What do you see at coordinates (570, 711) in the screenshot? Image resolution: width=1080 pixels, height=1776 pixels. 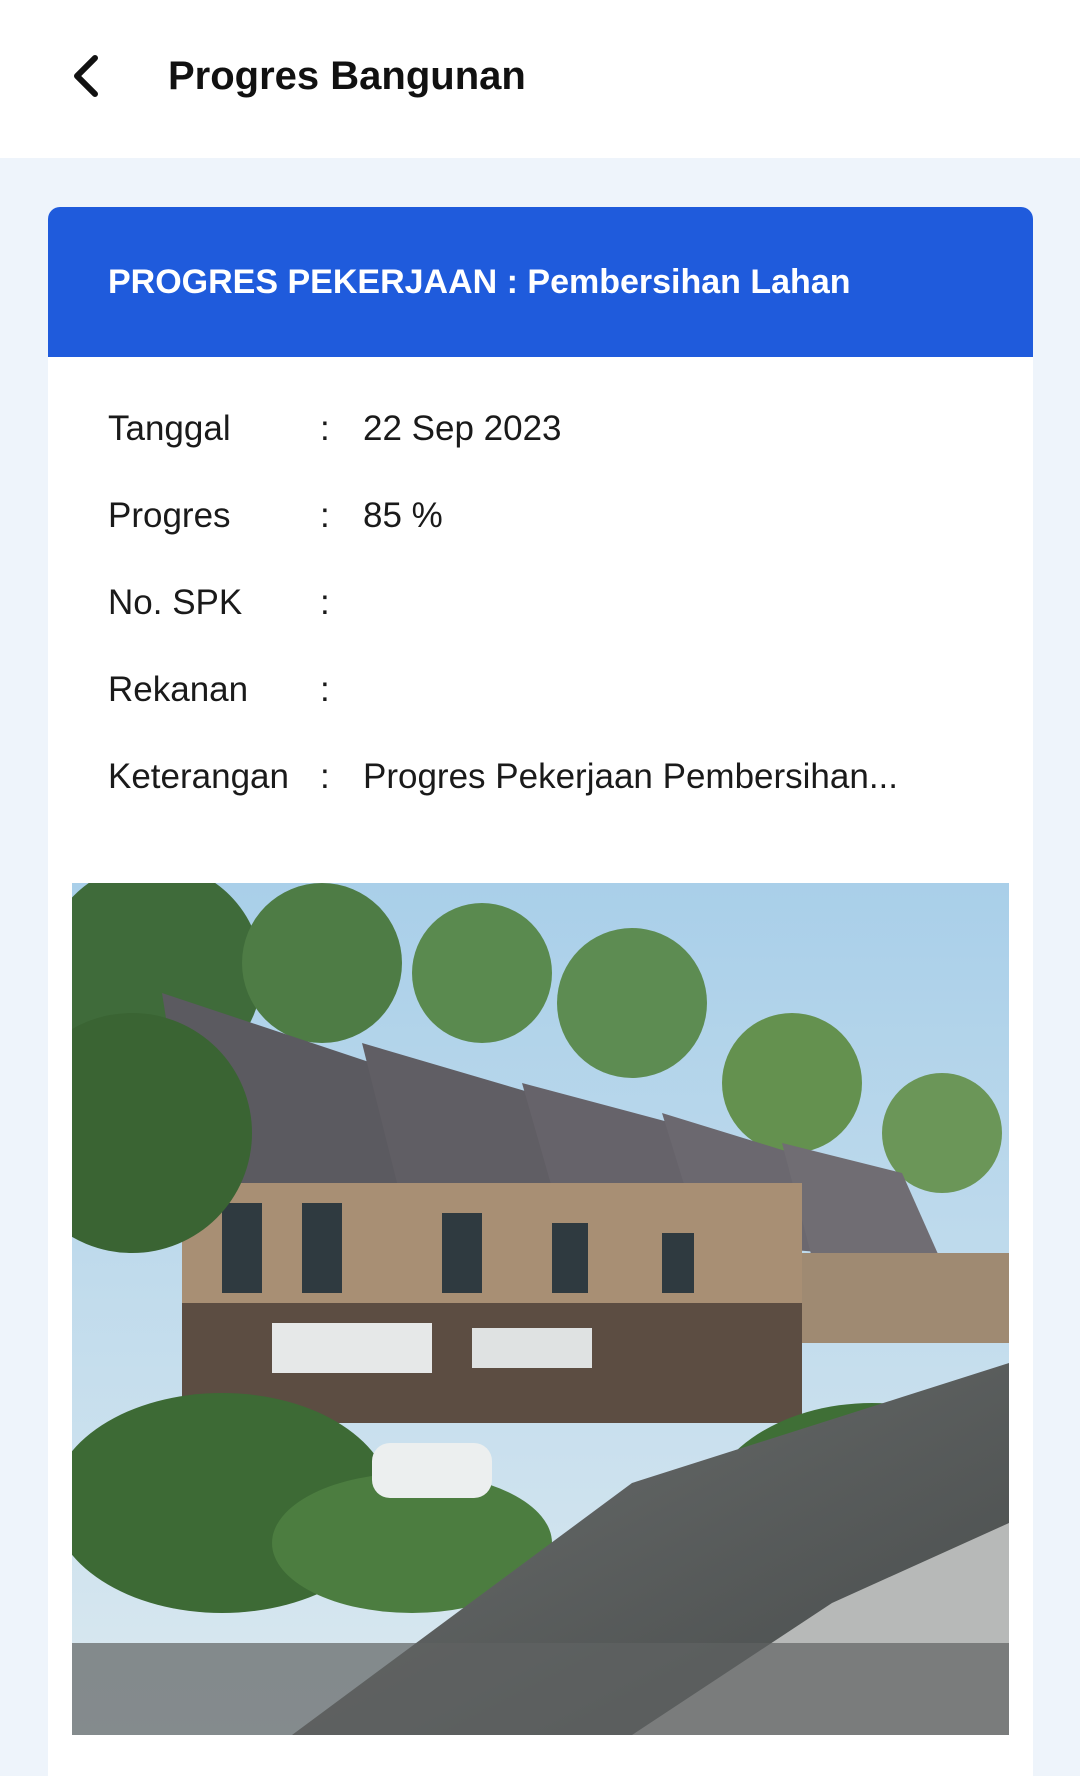 I see `info-row-rekanan: Rekanan :` at bounding box center [570, 711].